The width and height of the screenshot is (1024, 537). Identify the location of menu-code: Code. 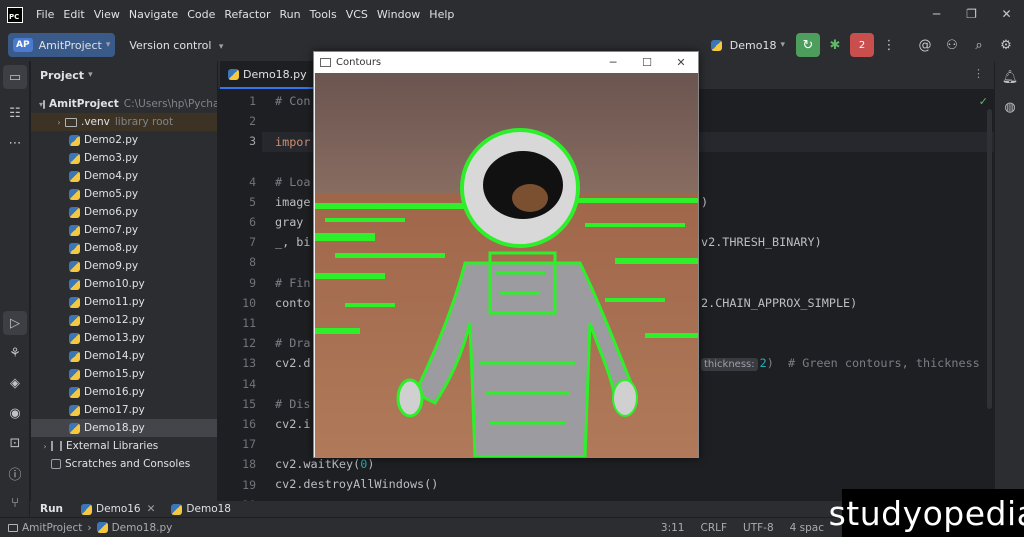
(201, 14).